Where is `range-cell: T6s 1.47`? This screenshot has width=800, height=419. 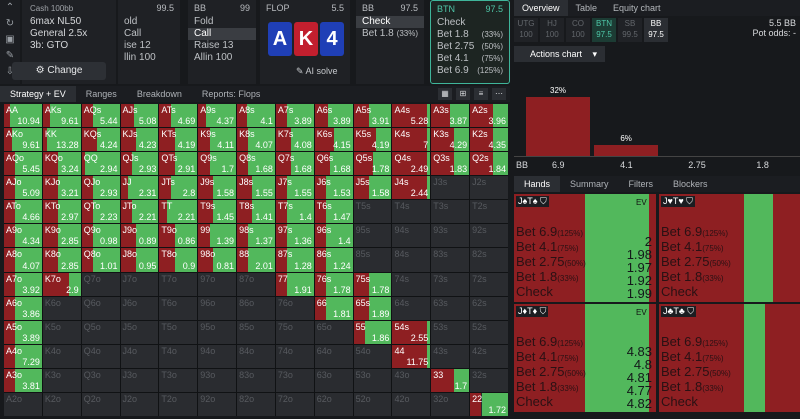 range-cell: T6s 1.47 is located at coordinates (333, 212).